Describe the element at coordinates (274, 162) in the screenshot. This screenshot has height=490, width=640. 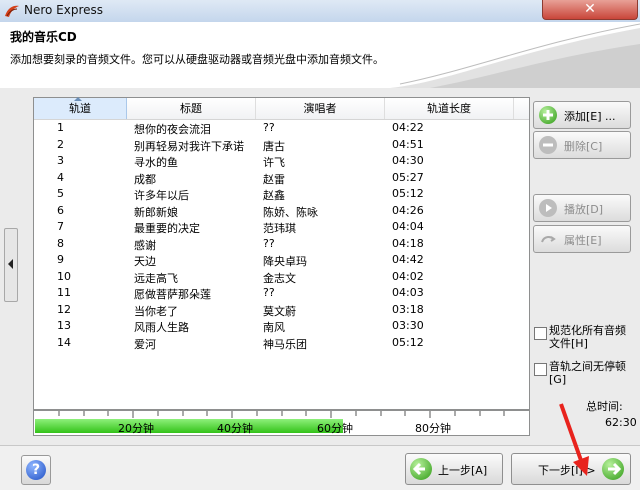
I see `track-artist: 许飞` at that location.